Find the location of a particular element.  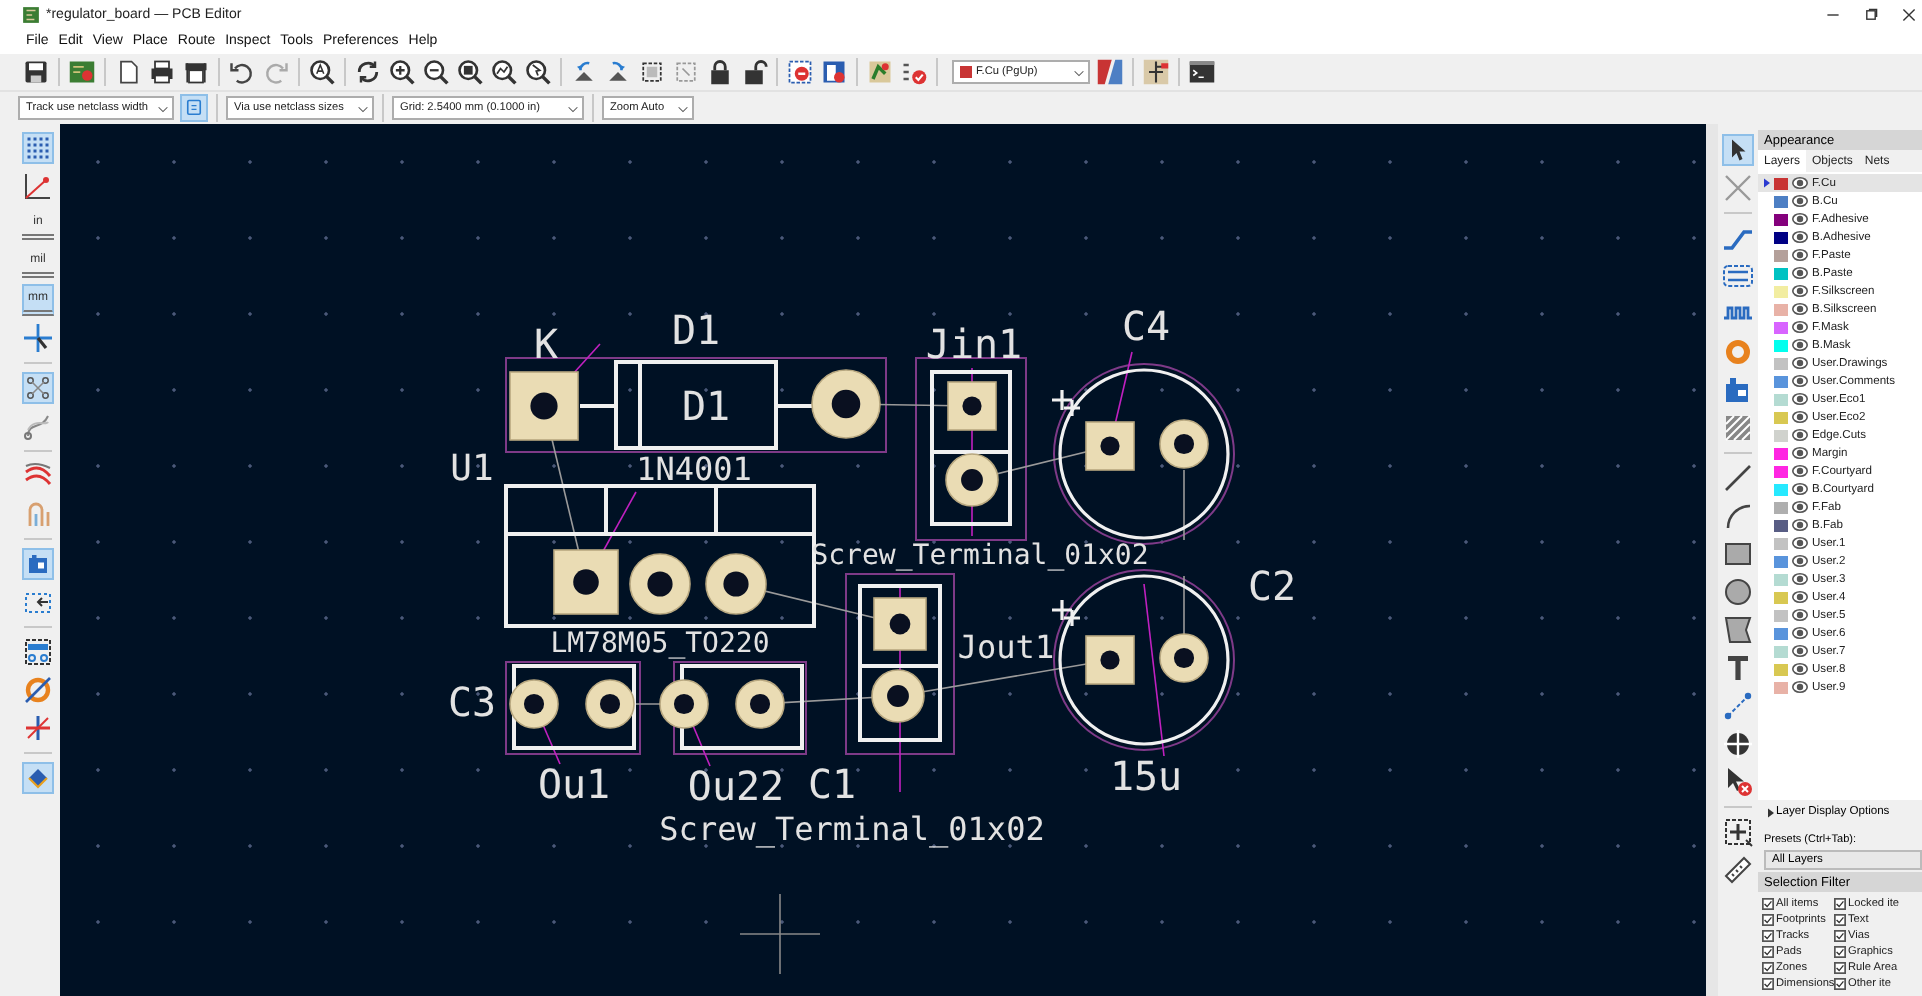

line-icon is located at coordinates (1738, 478).